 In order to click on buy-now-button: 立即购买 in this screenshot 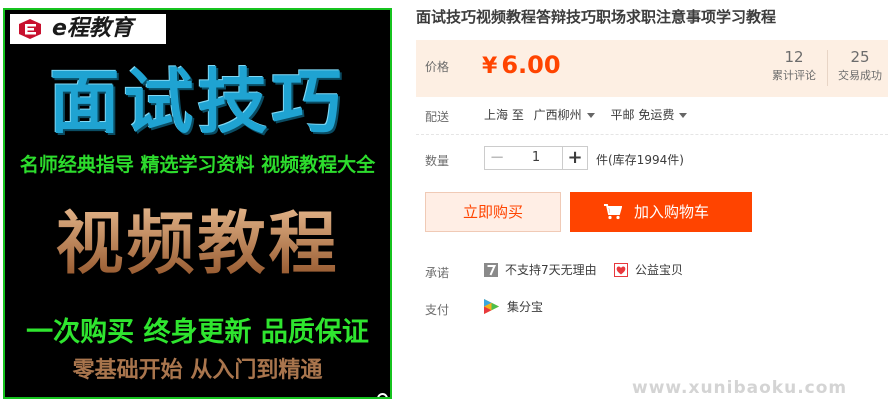, I will do `click(493, 212)`.